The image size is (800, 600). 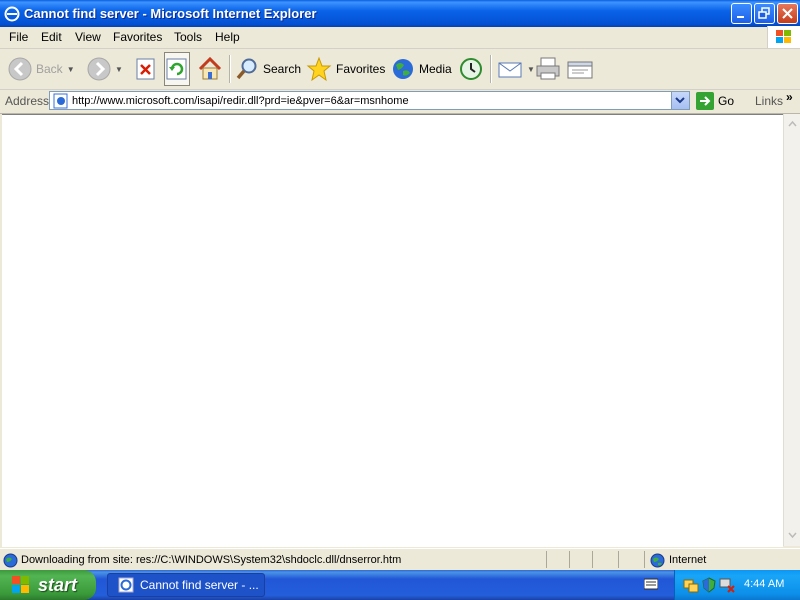 What do you see at coordinates (705, 101) in the screenshot?
I see `go-arrow-icon` at bounding box center [705, 101].